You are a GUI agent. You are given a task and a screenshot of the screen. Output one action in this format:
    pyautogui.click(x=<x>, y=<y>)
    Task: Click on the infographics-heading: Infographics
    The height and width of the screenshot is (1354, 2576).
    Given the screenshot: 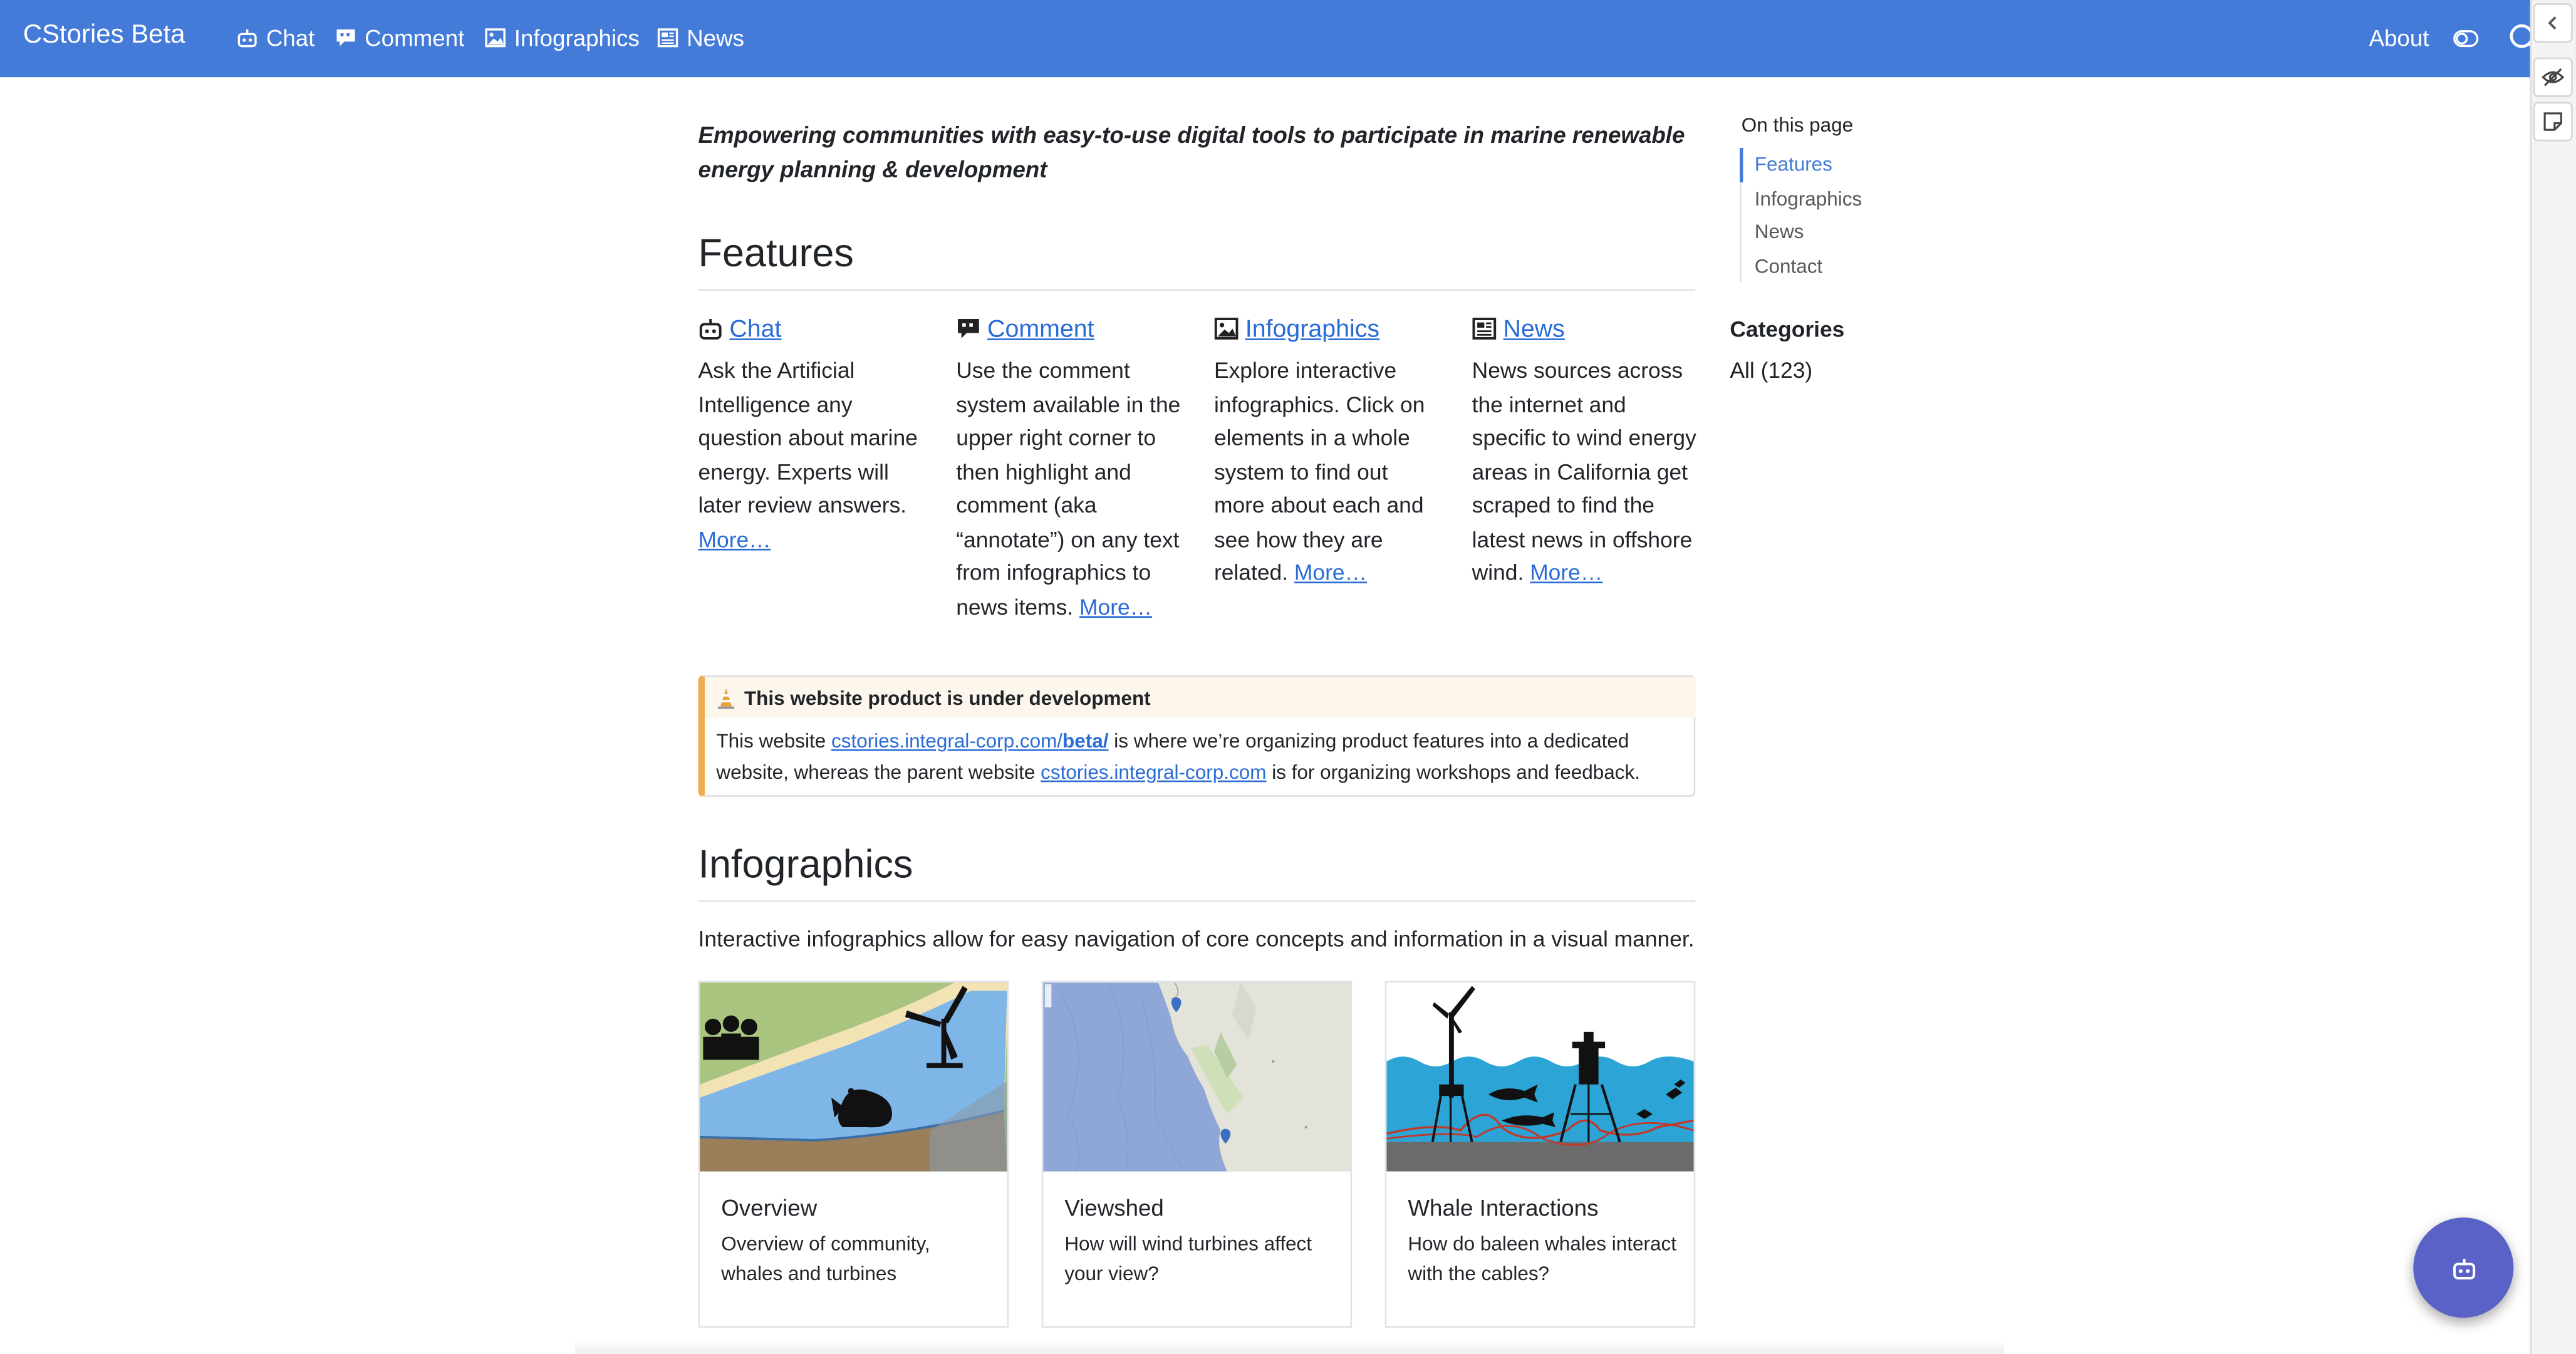 What is the action you would take?
    pyautogui.click(x=805, y=865)
    